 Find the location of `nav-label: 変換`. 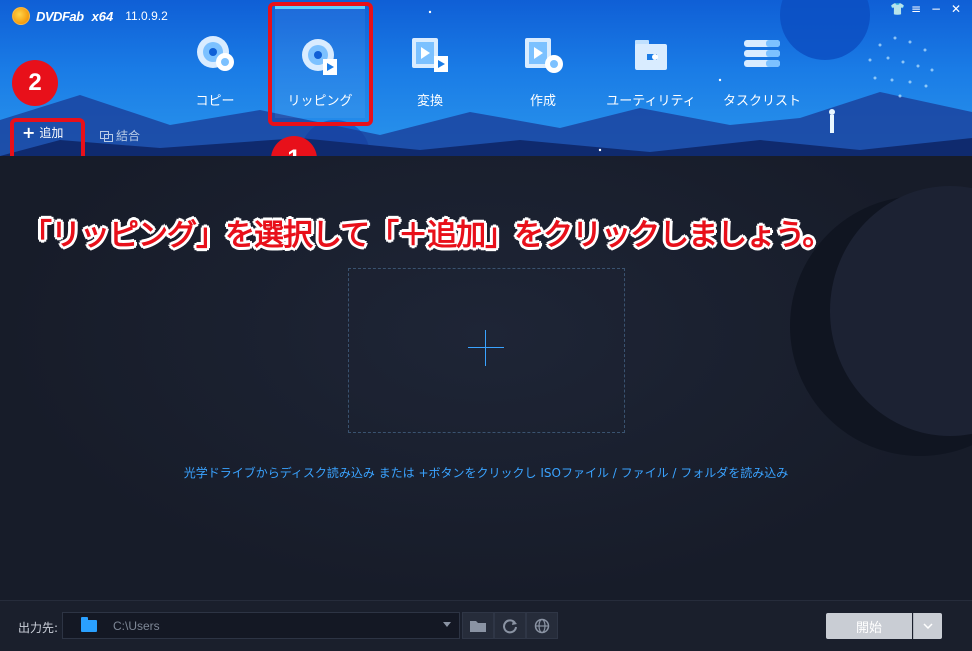

nav-label: 変換 is located at coordinates (429, 101).